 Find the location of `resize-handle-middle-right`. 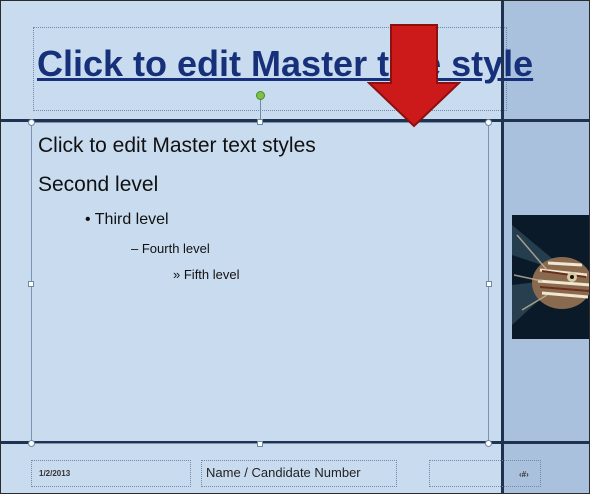

resize-handle-middle-right is located at coordinates (489, 284).